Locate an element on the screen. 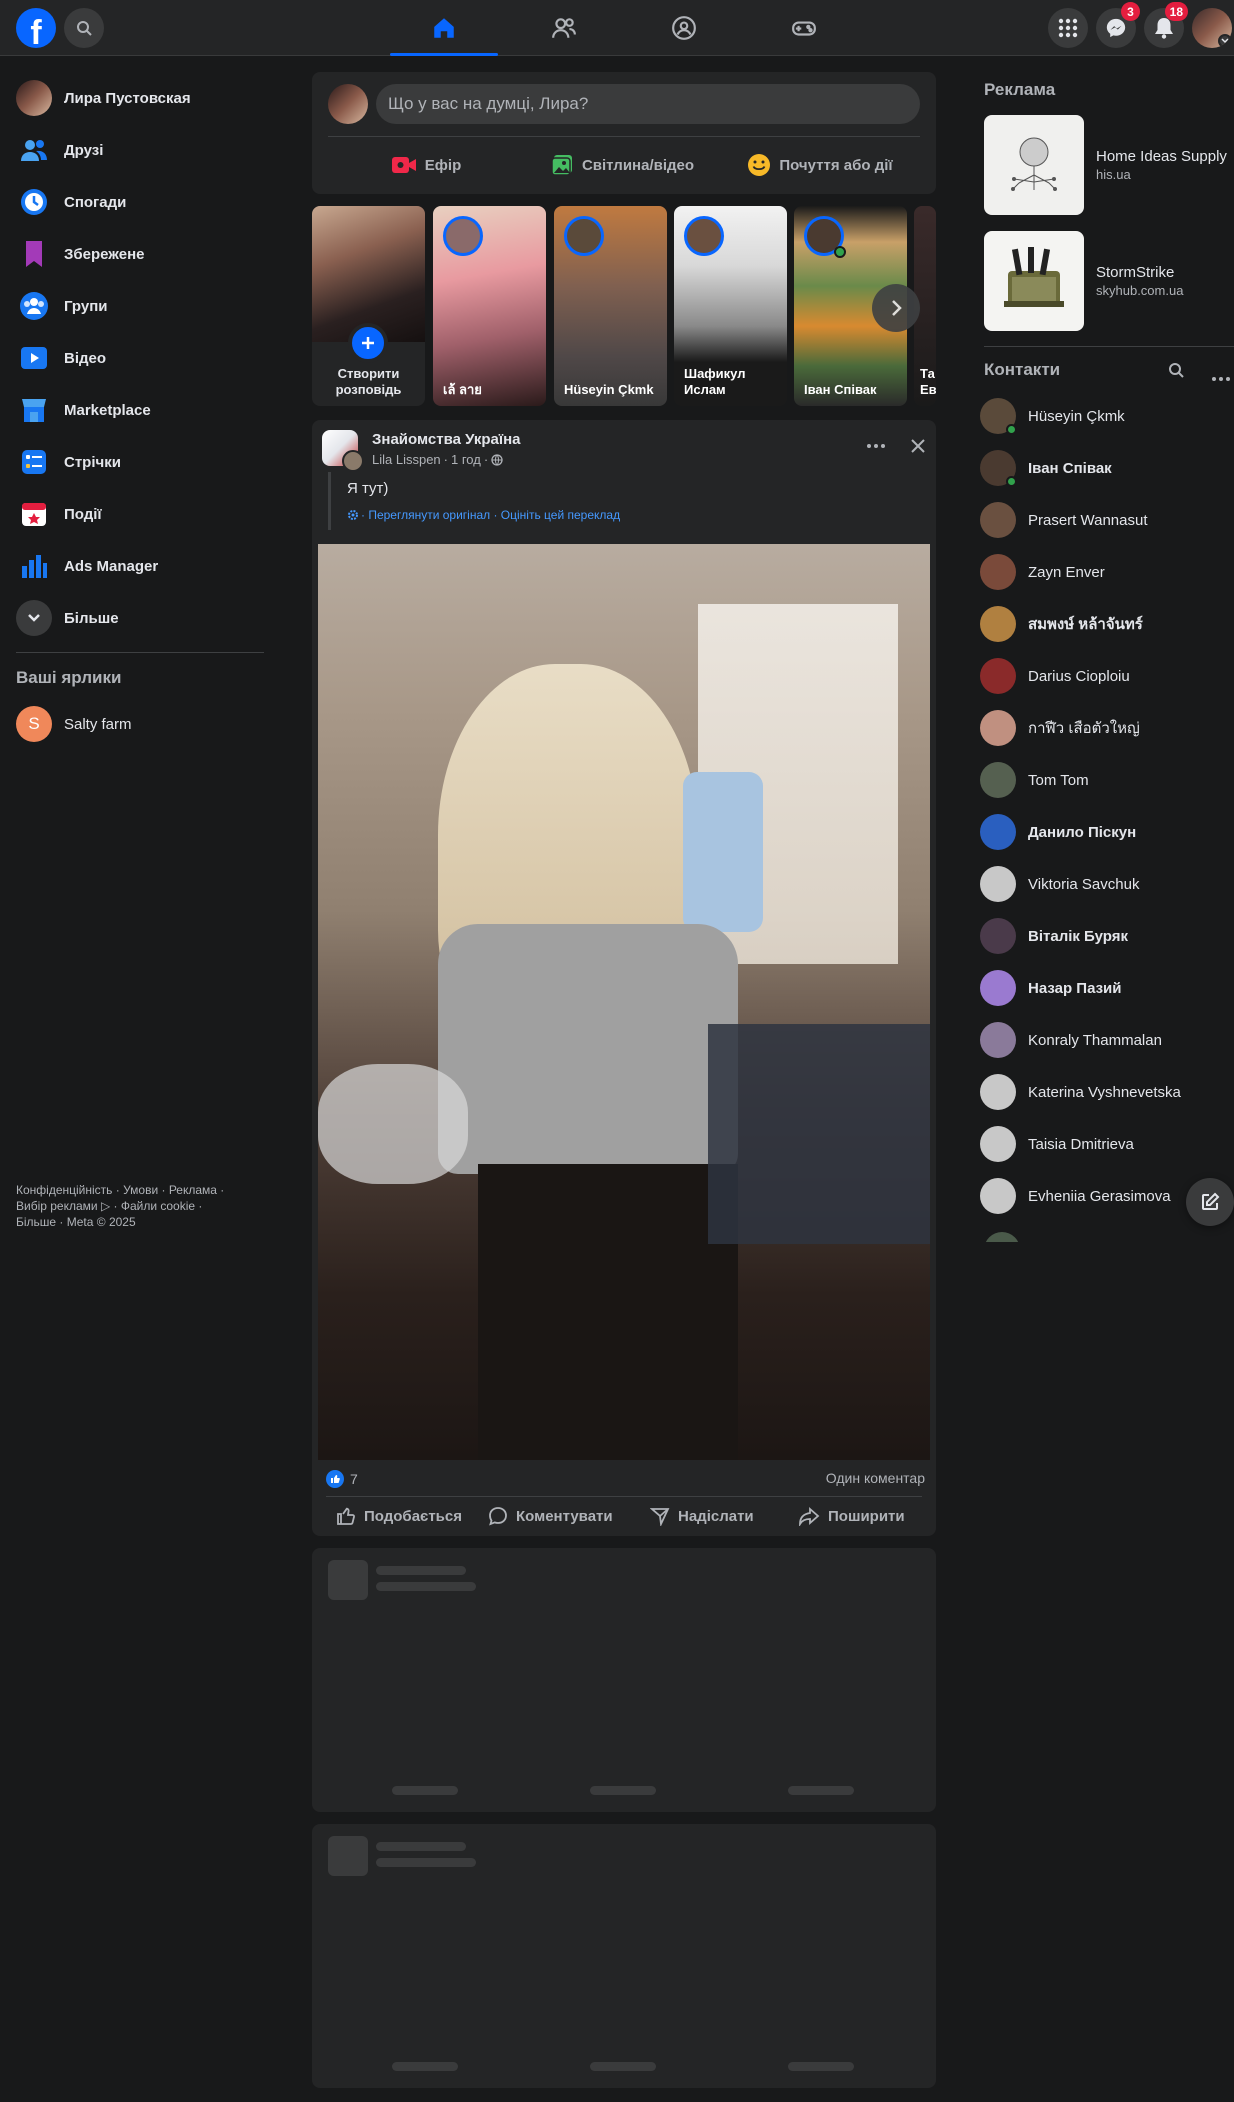  contacts-options-button is located at coordinates (1221, 377).